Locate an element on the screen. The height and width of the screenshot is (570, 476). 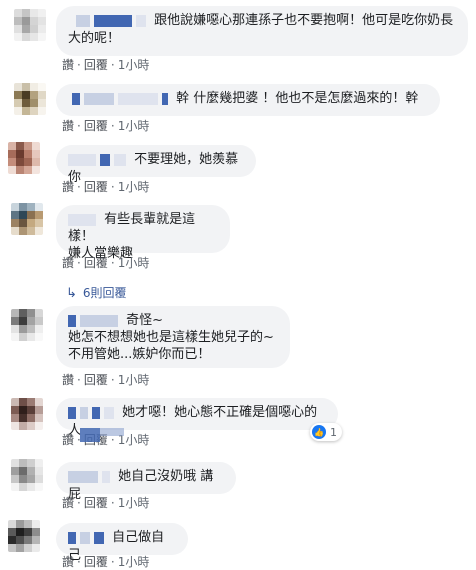
comment-text-line-2: 她怎不想想她也是這樣生她兒子的~ is located at coordinates (171, 337).